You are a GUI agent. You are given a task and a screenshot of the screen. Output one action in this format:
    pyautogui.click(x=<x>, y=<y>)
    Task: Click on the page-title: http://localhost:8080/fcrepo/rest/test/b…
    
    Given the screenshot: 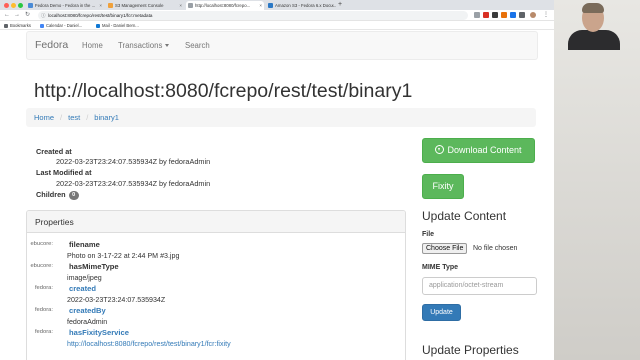 What is the action you would take?
    pyautogui.click(x=223, y=91)
    